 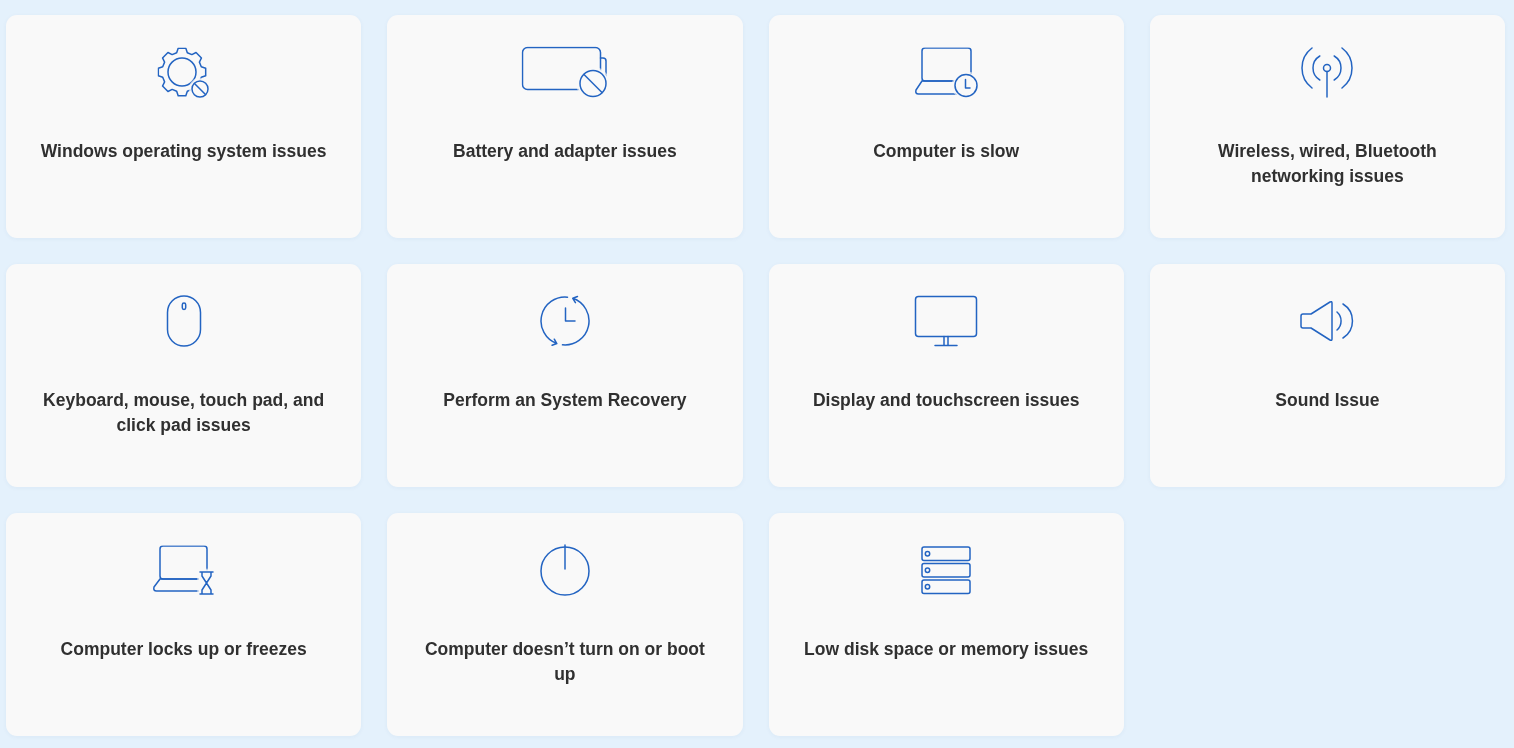 I want to click on laptop-hourglass-icon, so click(x=184, y=570).